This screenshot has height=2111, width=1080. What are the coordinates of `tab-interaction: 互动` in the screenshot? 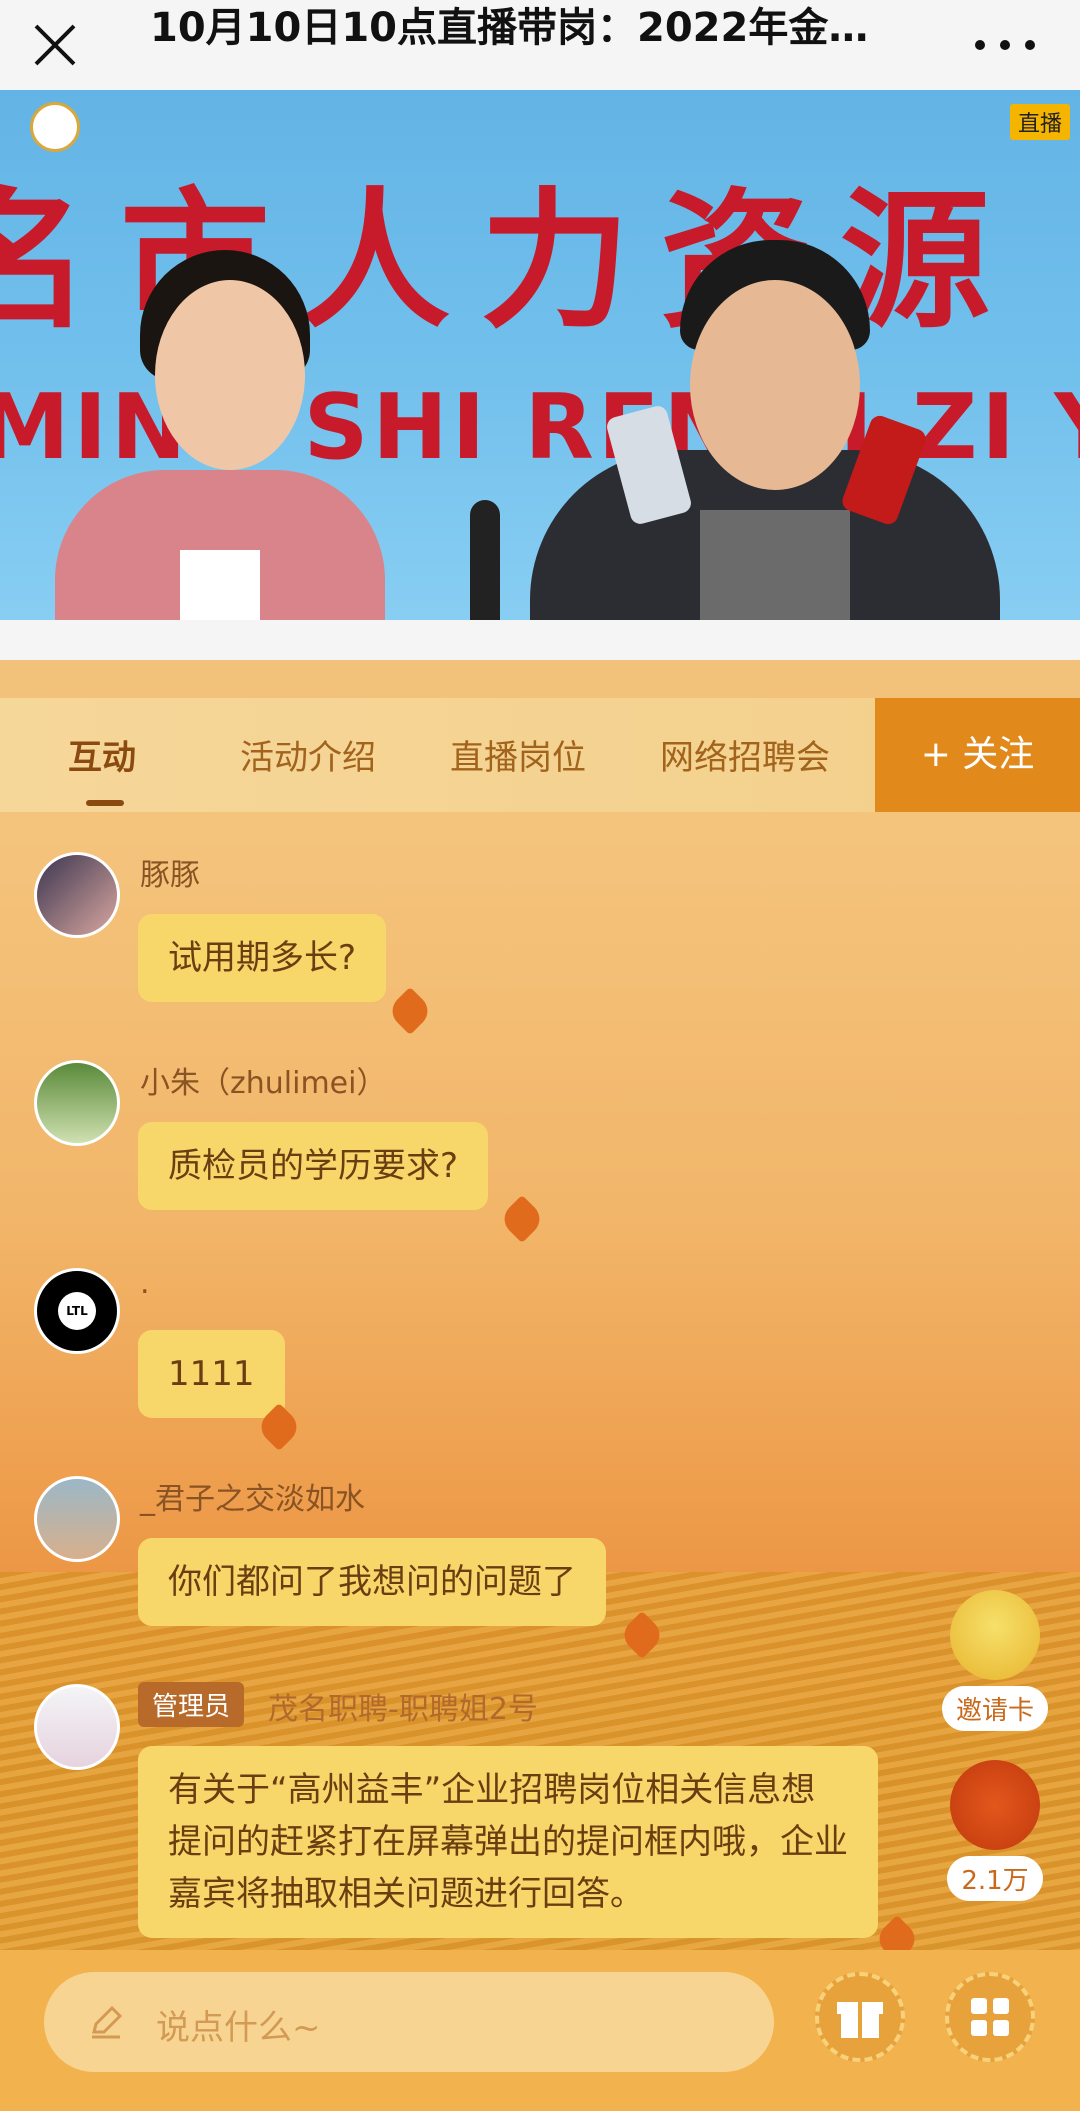 It's located at (102, 754).